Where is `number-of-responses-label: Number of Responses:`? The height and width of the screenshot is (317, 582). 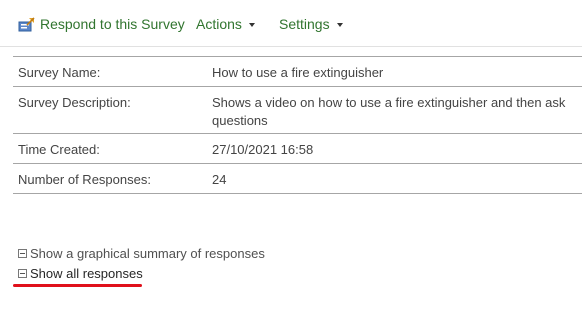 number-of-responses-label: Number of Responses: is located at coordinates (84, 179).